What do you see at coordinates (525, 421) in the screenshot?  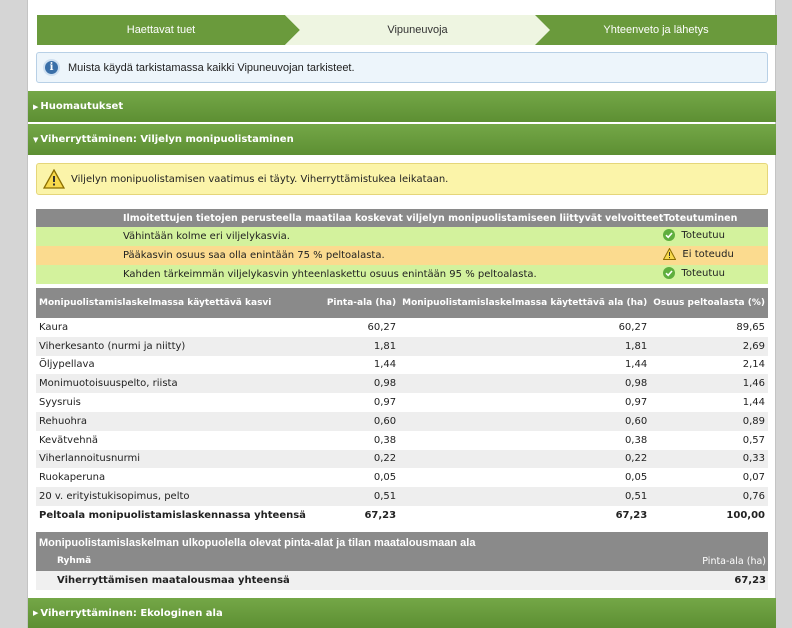 I see `crop-used-area: 0,60` at bounding box center [525, 421].